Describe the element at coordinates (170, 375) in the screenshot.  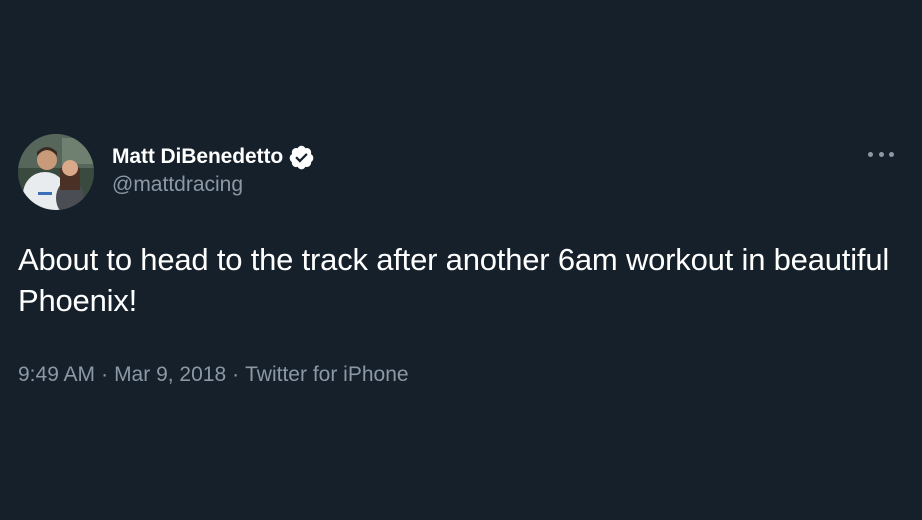
I see `tweet-date: Mar 9, 2018` at that location.